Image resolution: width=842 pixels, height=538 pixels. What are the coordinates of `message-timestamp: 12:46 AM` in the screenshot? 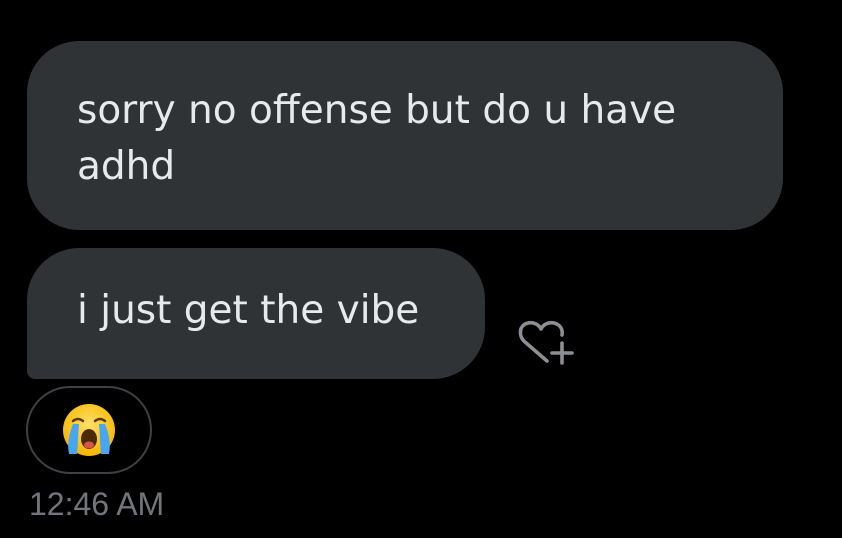 It's located at (97, 504).